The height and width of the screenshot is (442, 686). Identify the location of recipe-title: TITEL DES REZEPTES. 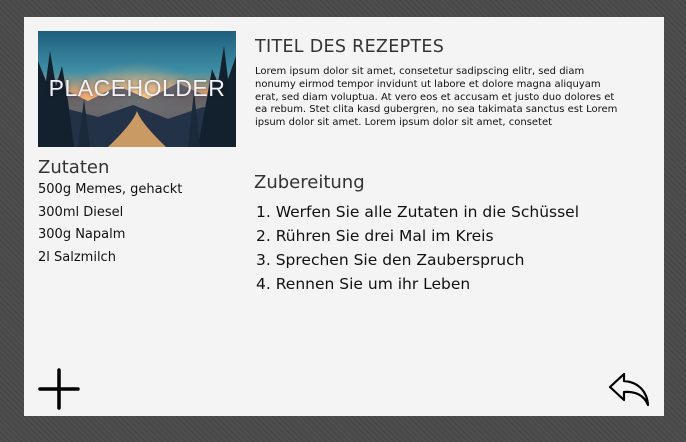
(350, 47).